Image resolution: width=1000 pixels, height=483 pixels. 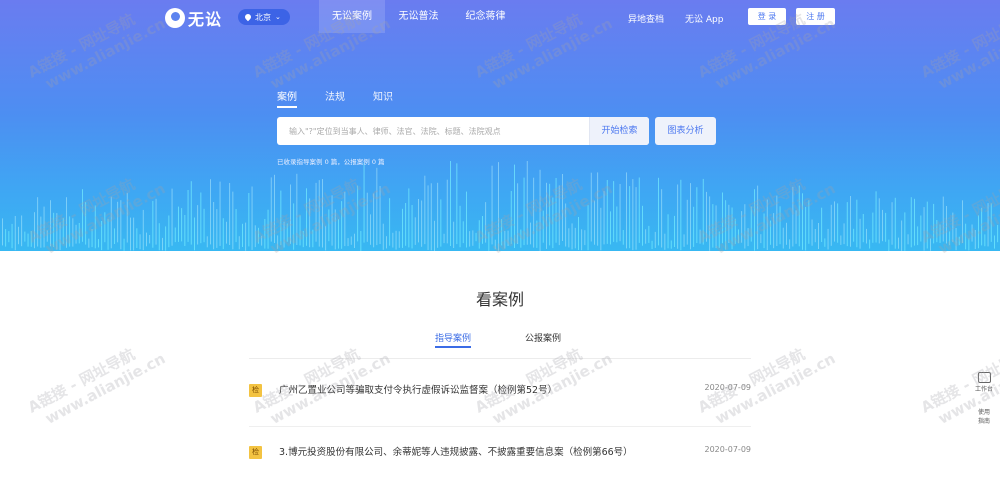 I want to click on case-title: 3.博元投资股份有限公司、余蒂妮等人违规披露、不披露重要信息案（检例第66号）, so click(x=456, y=451).